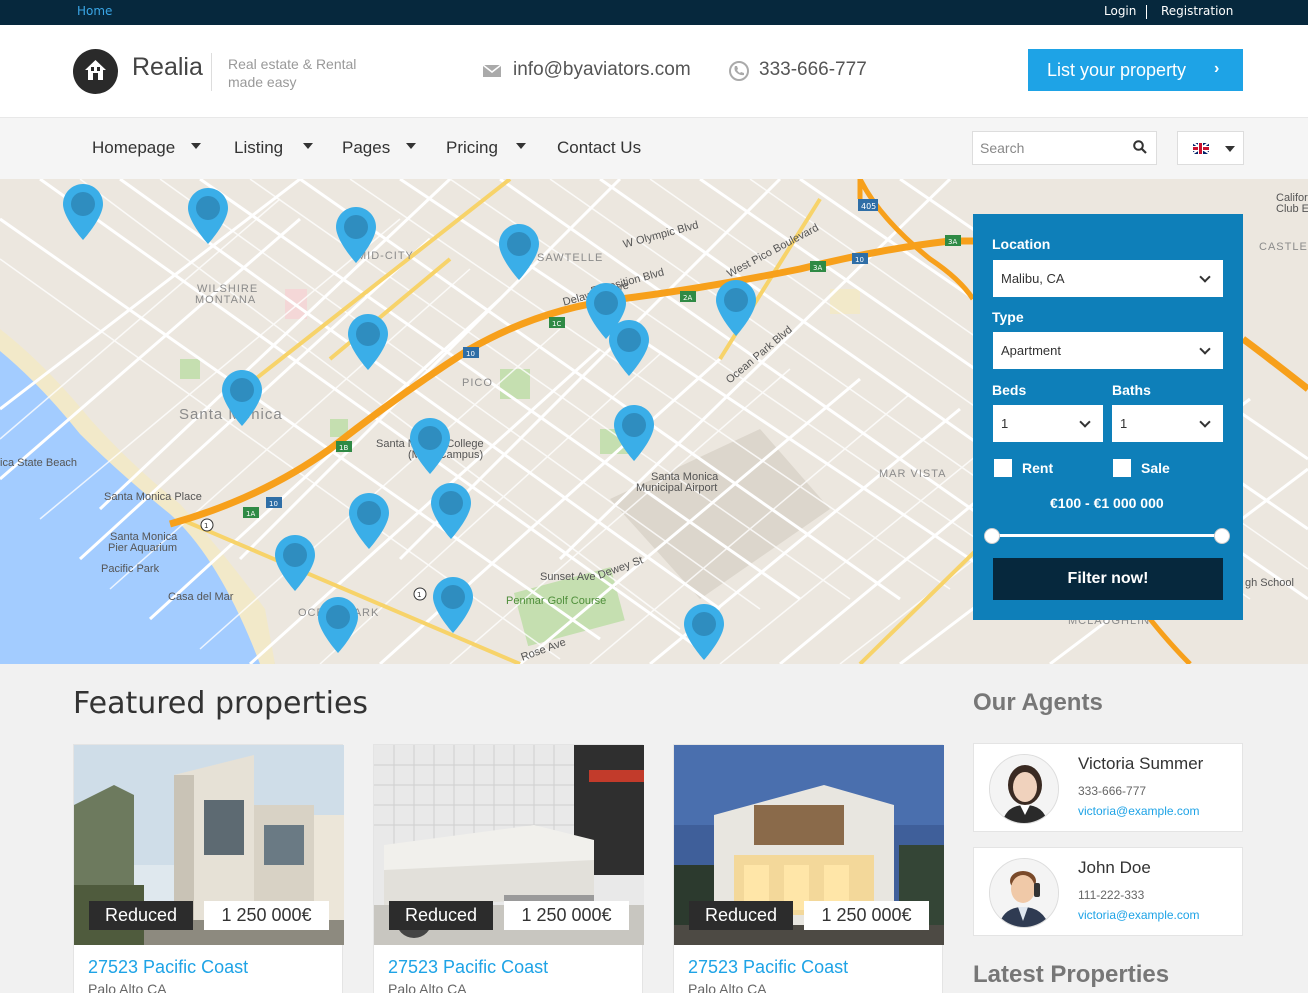 The width and height of the screenshot is (1308, 993). Describe the element at coordinates (687, 298) in the screenshot. I see `svg-text: 2A` at that location.